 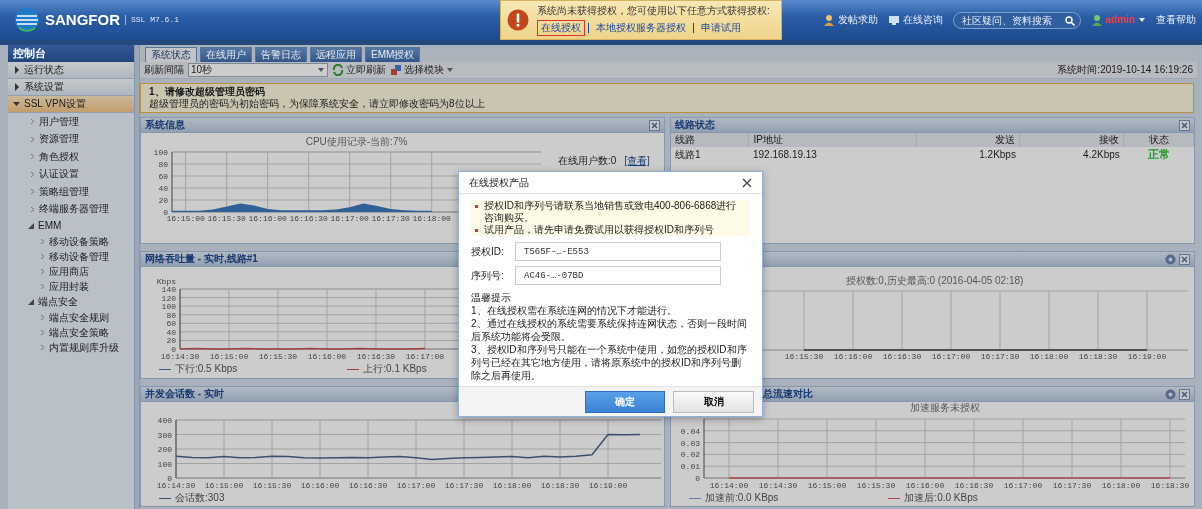 What do you see at coordinates (71, 302) in the screenshot?
I see `sidebar-item: 端点安全` at bounding box center [71, 302].